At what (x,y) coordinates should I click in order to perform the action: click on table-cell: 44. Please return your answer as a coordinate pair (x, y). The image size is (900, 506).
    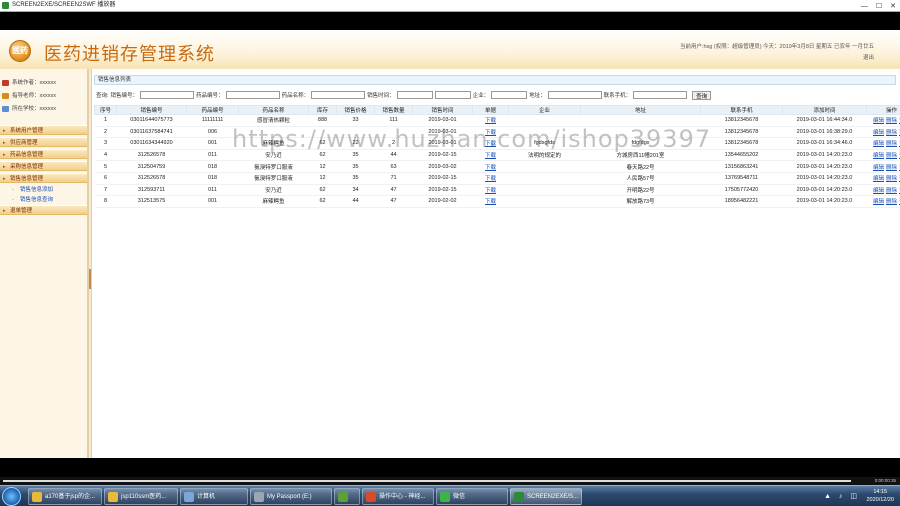
    Looking at the image, I should click on (355, 201).